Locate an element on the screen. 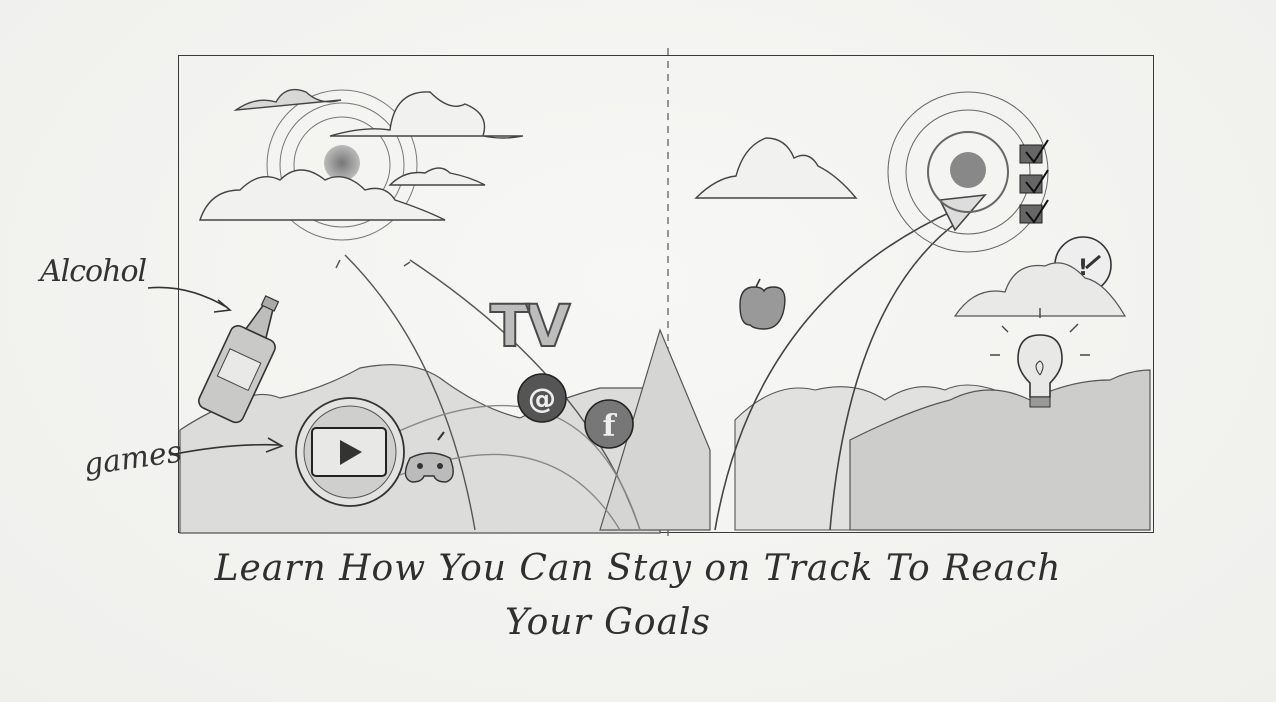  alcohol-annotation: Alcohol is located at coordinates (93, 271).